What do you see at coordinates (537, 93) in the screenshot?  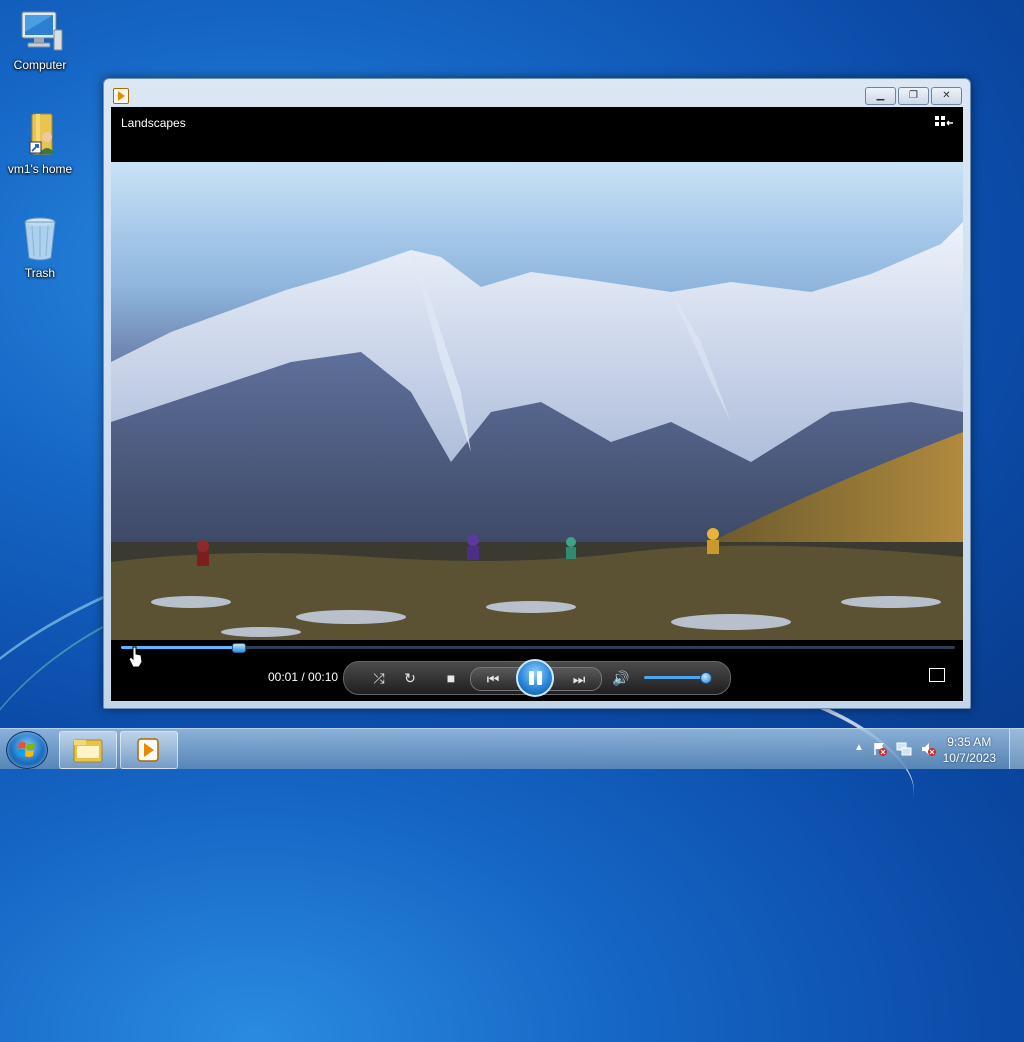 I see `window-titlebar: ▁ ❐ ✕` at bounding box center [537, 93].